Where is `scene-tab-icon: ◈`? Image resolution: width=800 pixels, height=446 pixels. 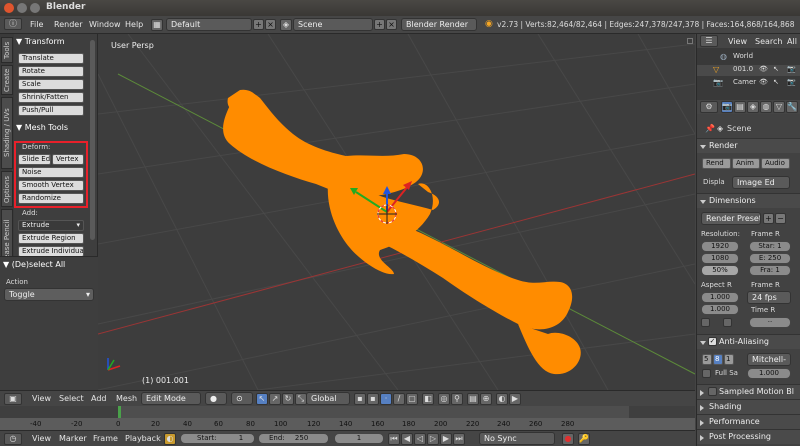 scene-tab-icon: ◈ is located at coordinates (753, 107).